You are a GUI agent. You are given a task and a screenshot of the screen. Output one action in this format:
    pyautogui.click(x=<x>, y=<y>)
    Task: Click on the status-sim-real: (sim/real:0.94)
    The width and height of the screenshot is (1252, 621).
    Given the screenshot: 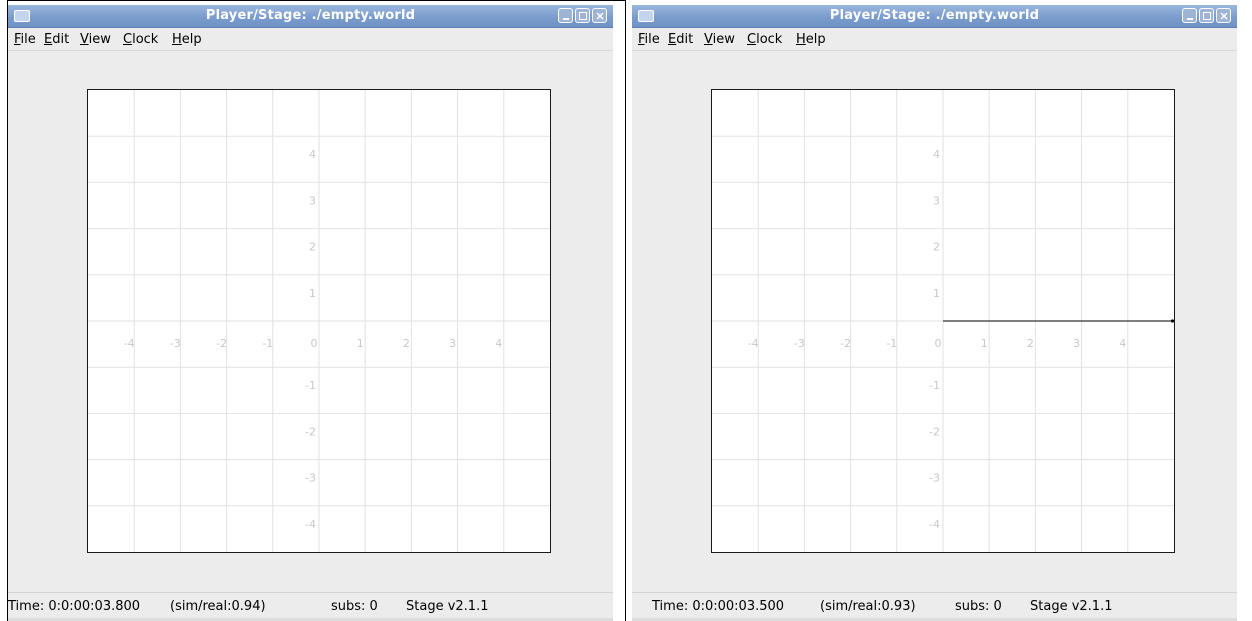 What is the action you would take?
    pyautogui.click(x=218, y=606)
    